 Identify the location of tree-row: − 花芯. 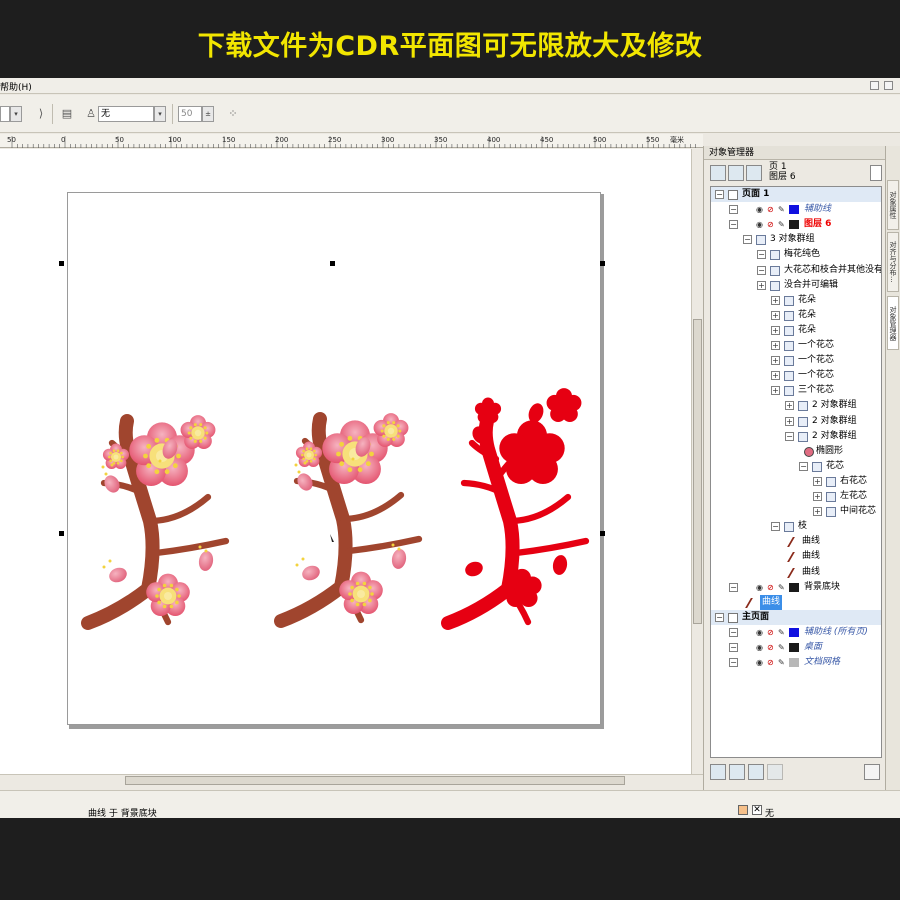
(796, 466).